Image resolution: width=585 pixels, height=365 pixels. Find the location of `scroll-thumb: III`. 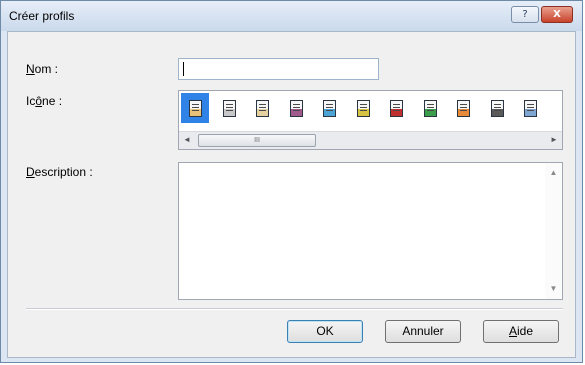

scroll-thumb: III is located at coordinates (257, 140).